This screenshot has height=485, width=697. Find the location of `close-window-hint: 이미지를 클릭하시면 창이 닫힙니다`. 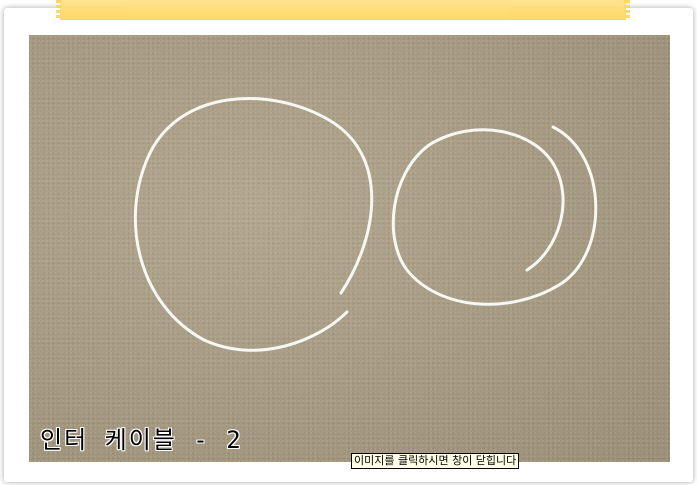

close-window-hint: 이미지를 클릭하시면 창이 닫힙니다 is located at coordinates (435, 461).